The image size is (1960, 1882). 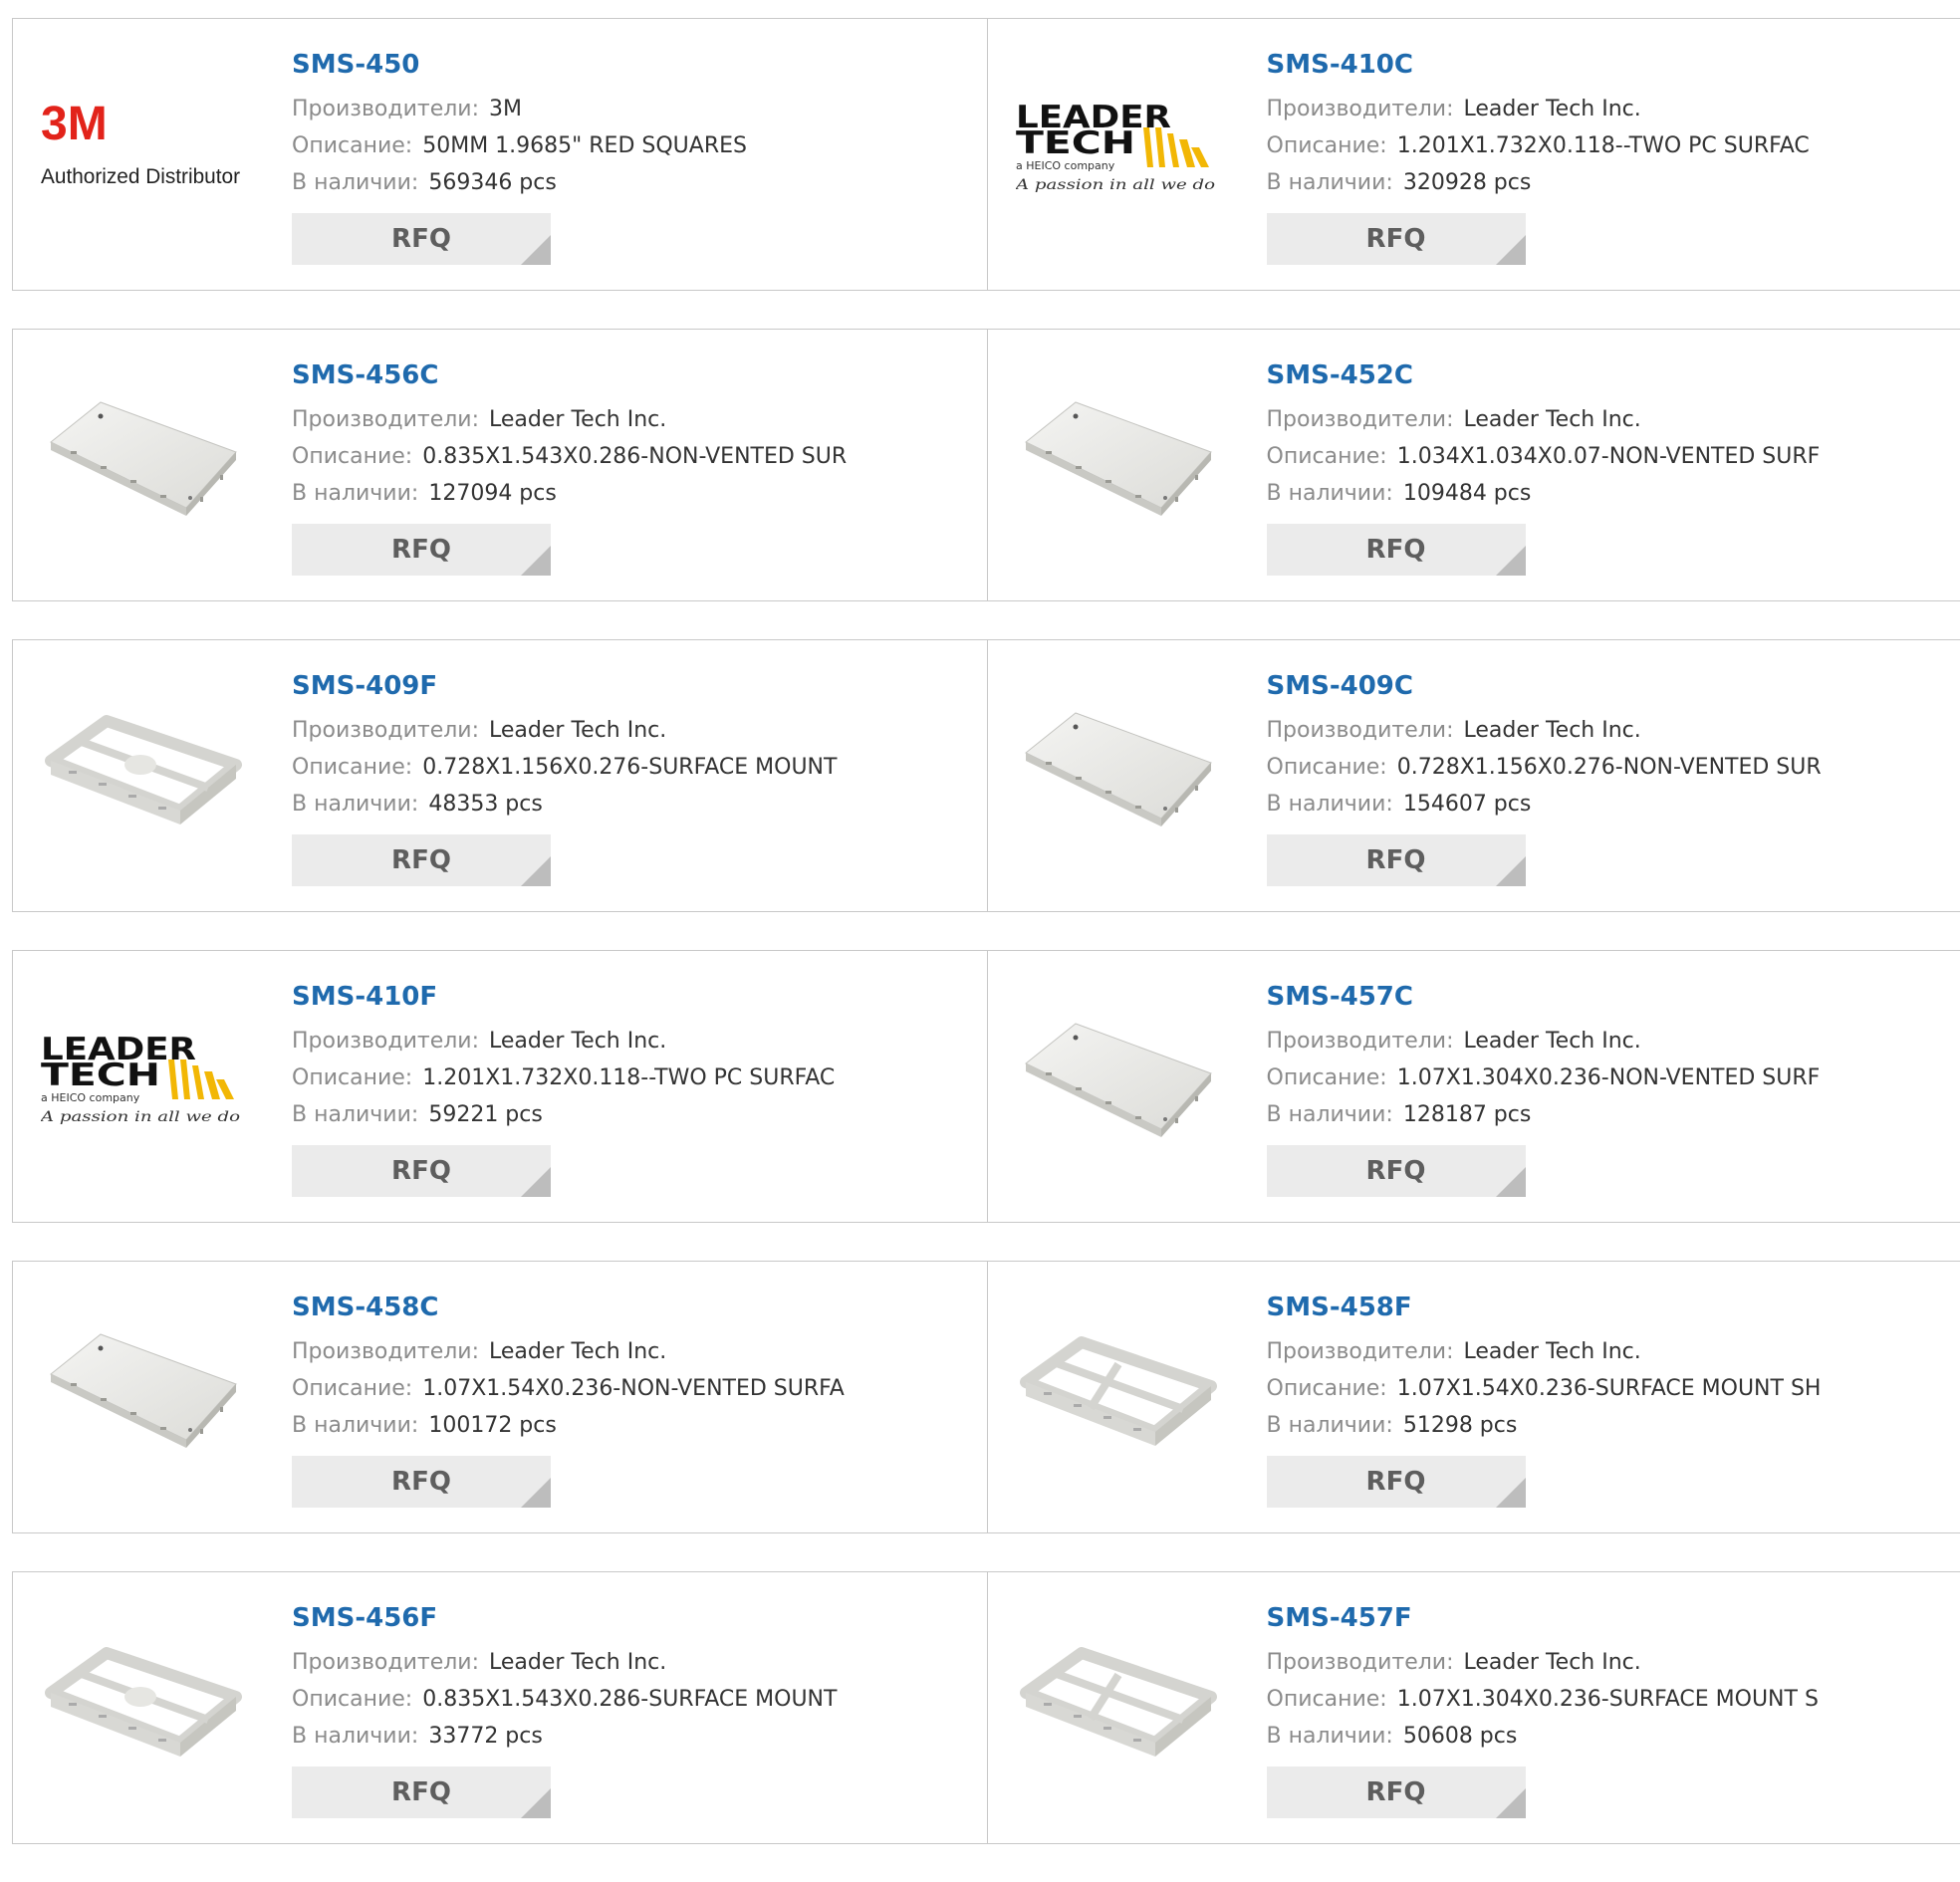 What do you see at coordinates (486, 1736) in the screenshot?
I see `stock-value: 33772 pcs` at bounding box center [486, 1736].